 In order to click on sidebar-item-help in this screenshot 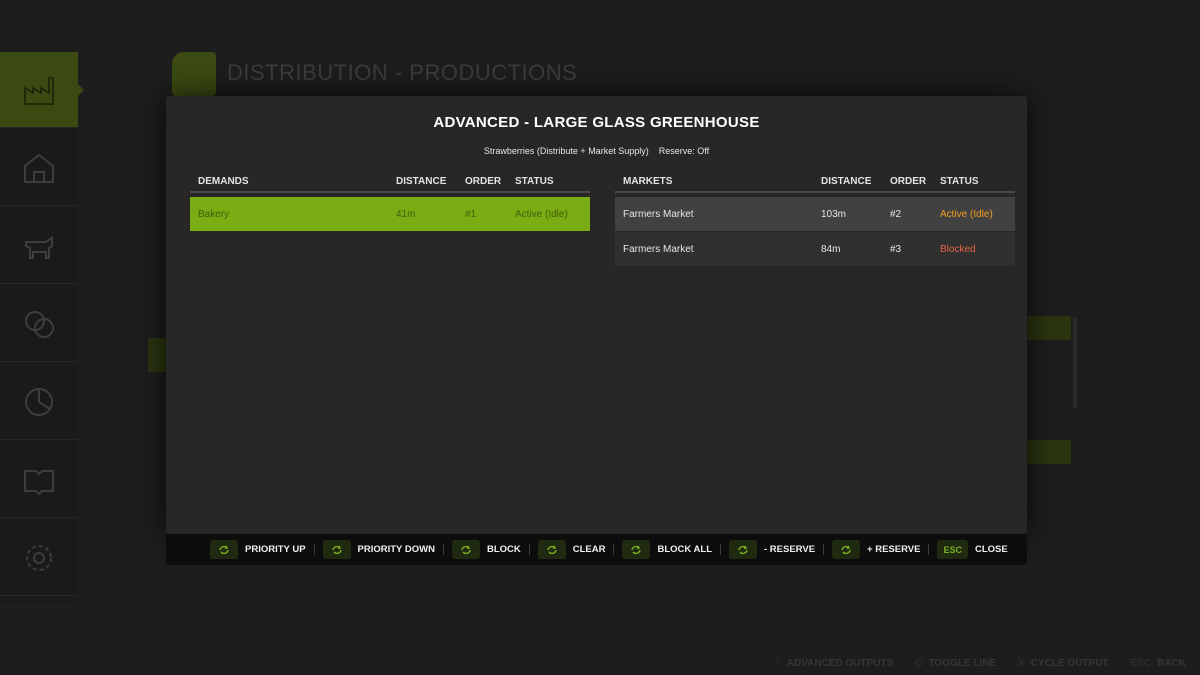, I will do `click(39, 480)`.